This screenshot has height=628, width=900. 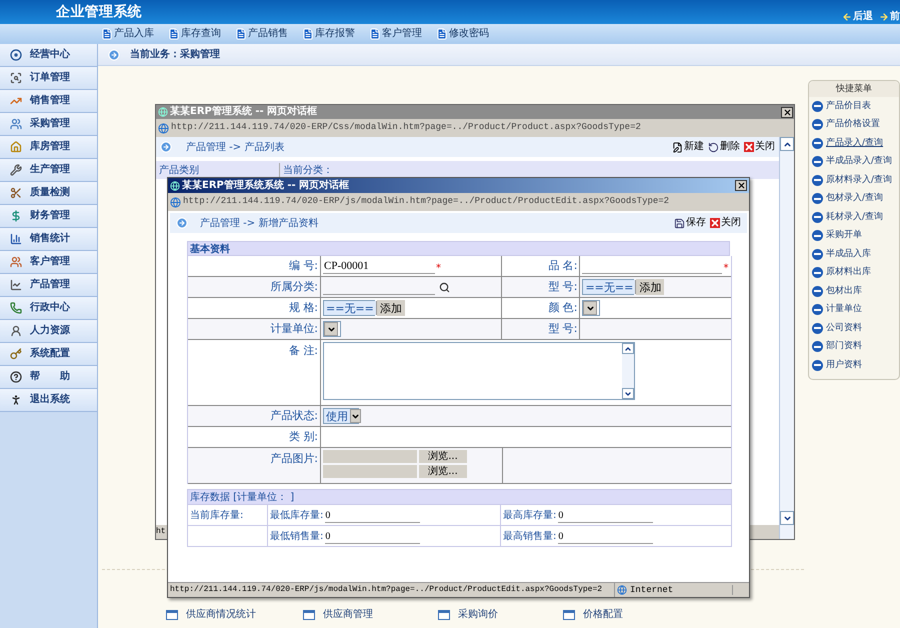 I want to click on field-label: 最低库存量:, so click(x=297, y=515).